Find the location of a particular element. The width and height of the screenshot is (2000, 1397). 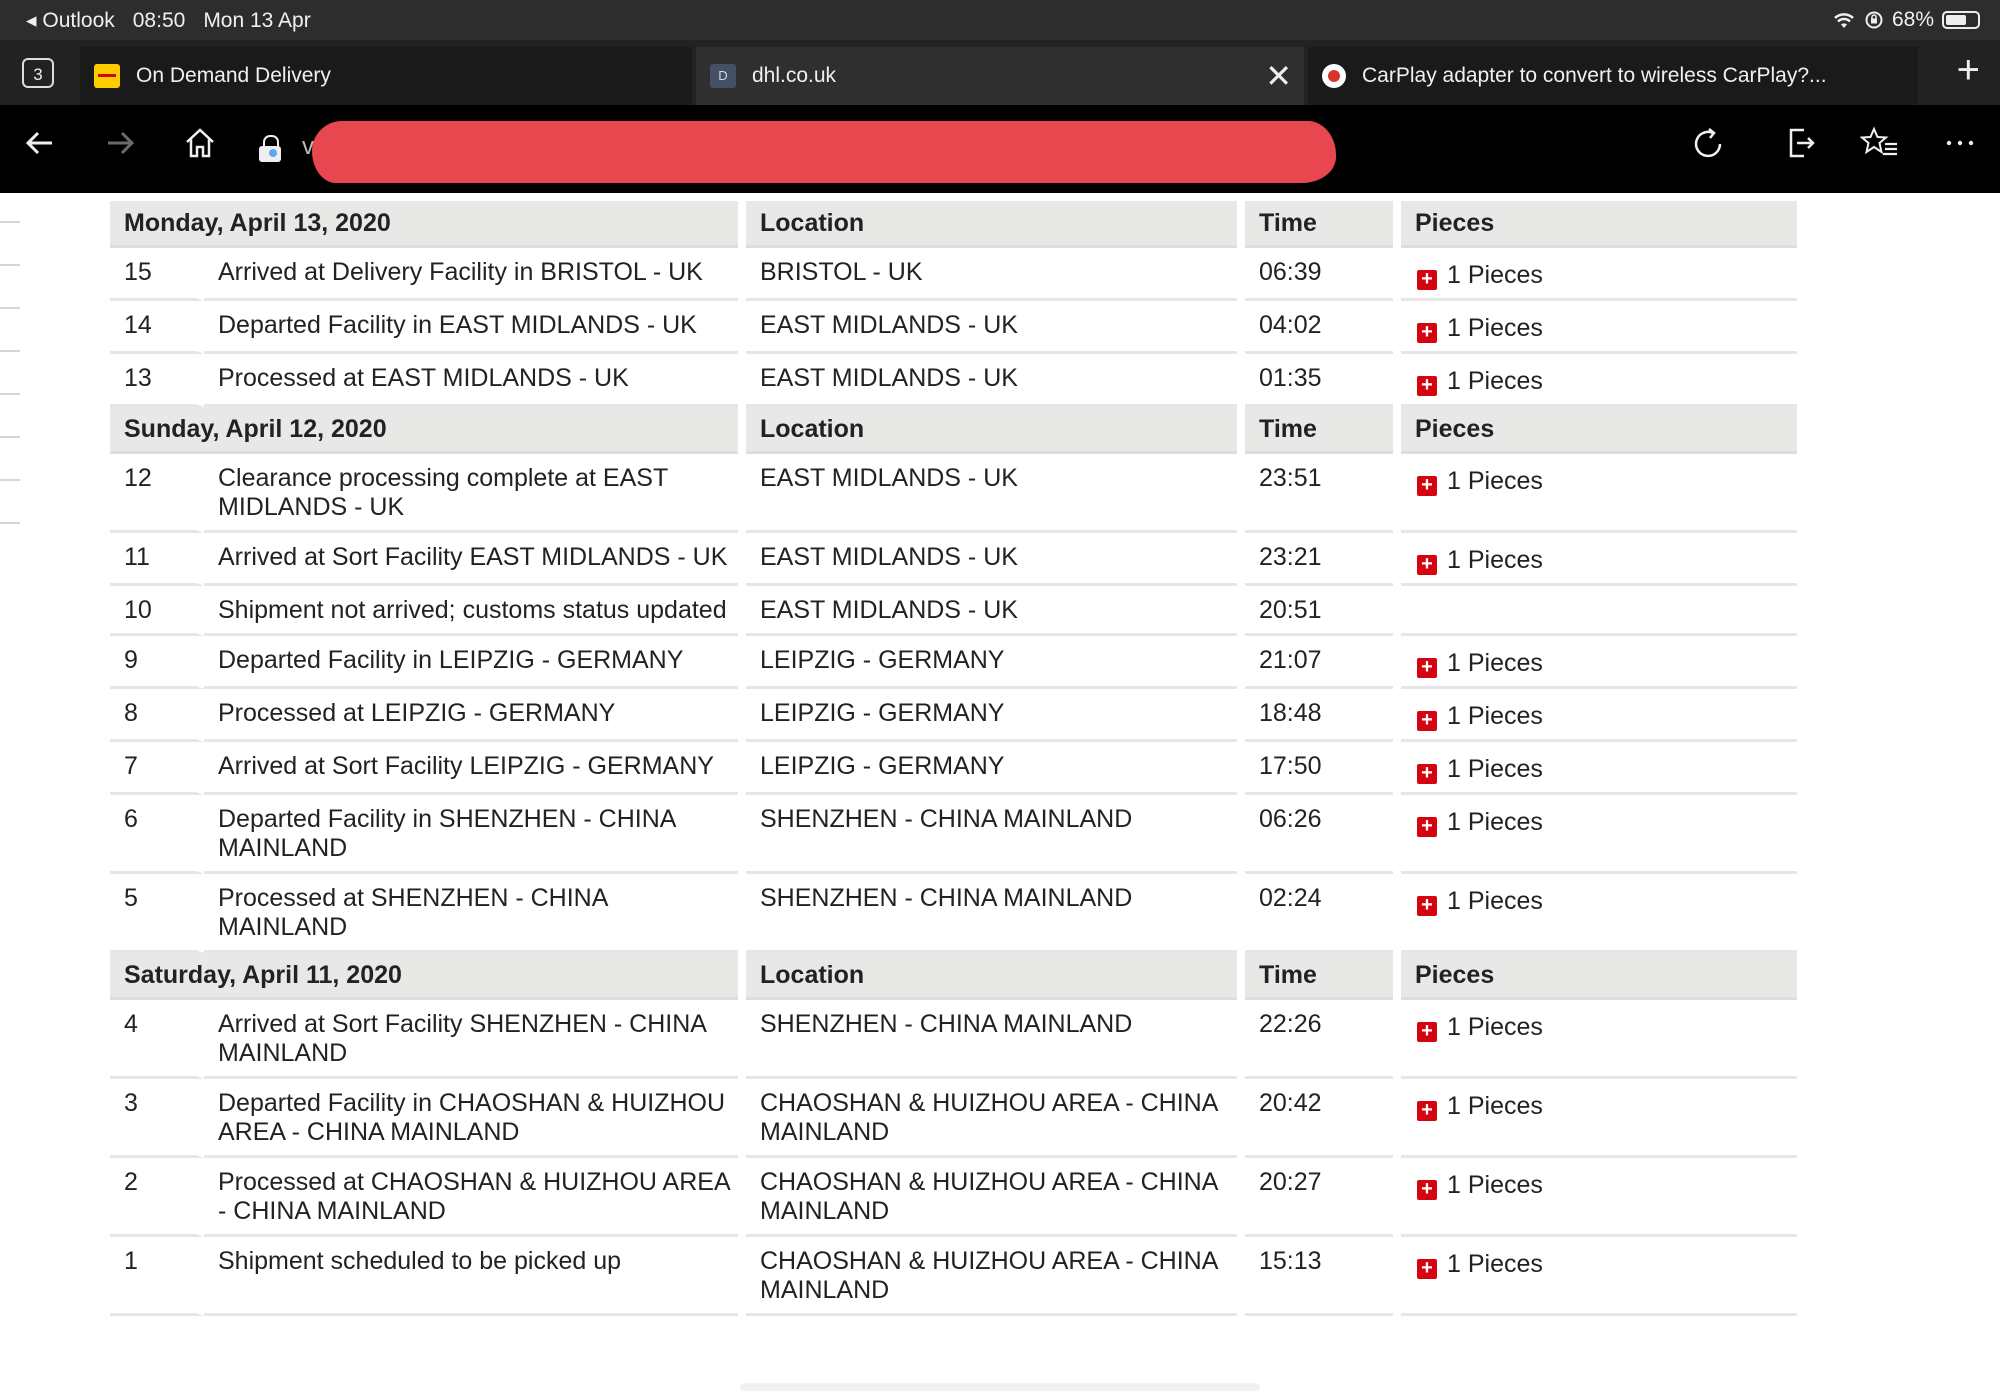

day-date: Saturday, April 11, 2020 is located at coordinates (424, 976).